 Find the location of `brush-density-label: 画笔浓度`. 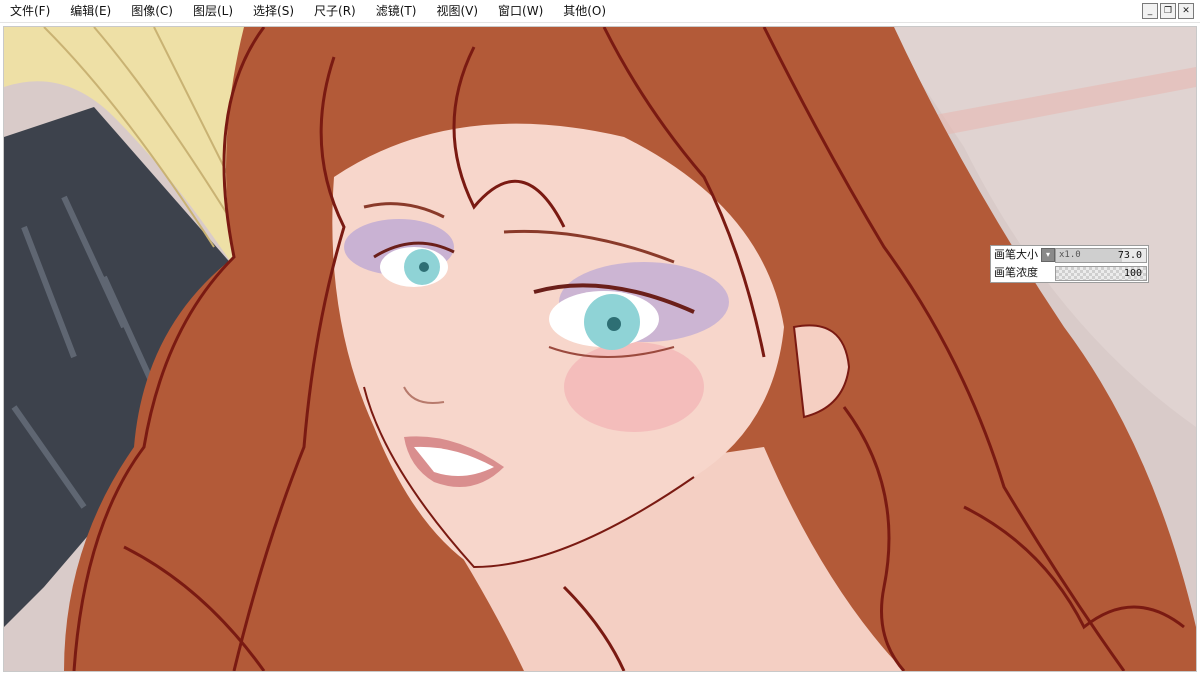

brush-density-label: 画笔浓度 is located at coordinates (1016, 272).